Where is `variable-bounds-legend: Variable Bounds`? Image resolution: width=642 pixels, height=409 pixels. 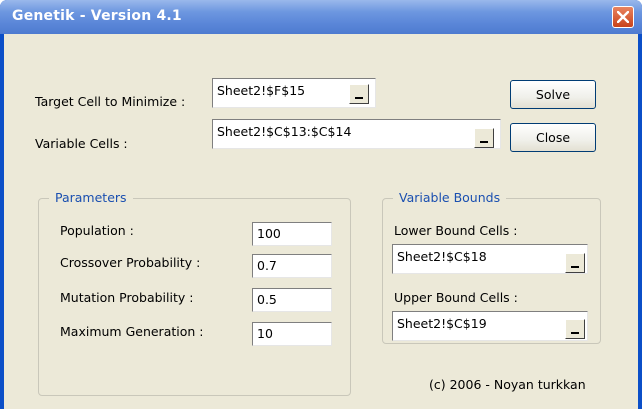 variable-bounds-legend: Variable Bounds is located at coordinates (450, 197).